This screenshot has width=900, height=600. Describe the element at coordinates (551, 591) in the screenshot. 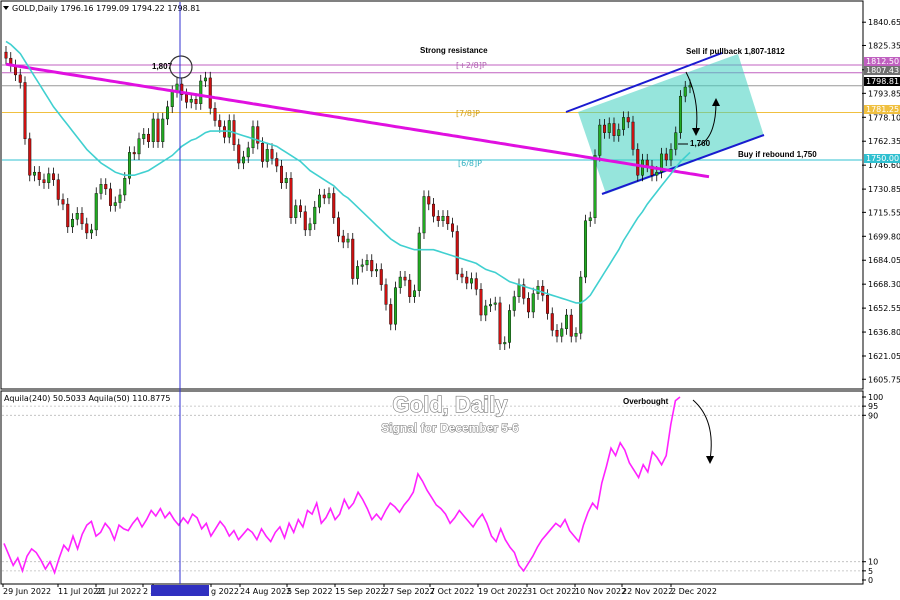

I see `x-tick-label: 31 Oct 2022` at that location.